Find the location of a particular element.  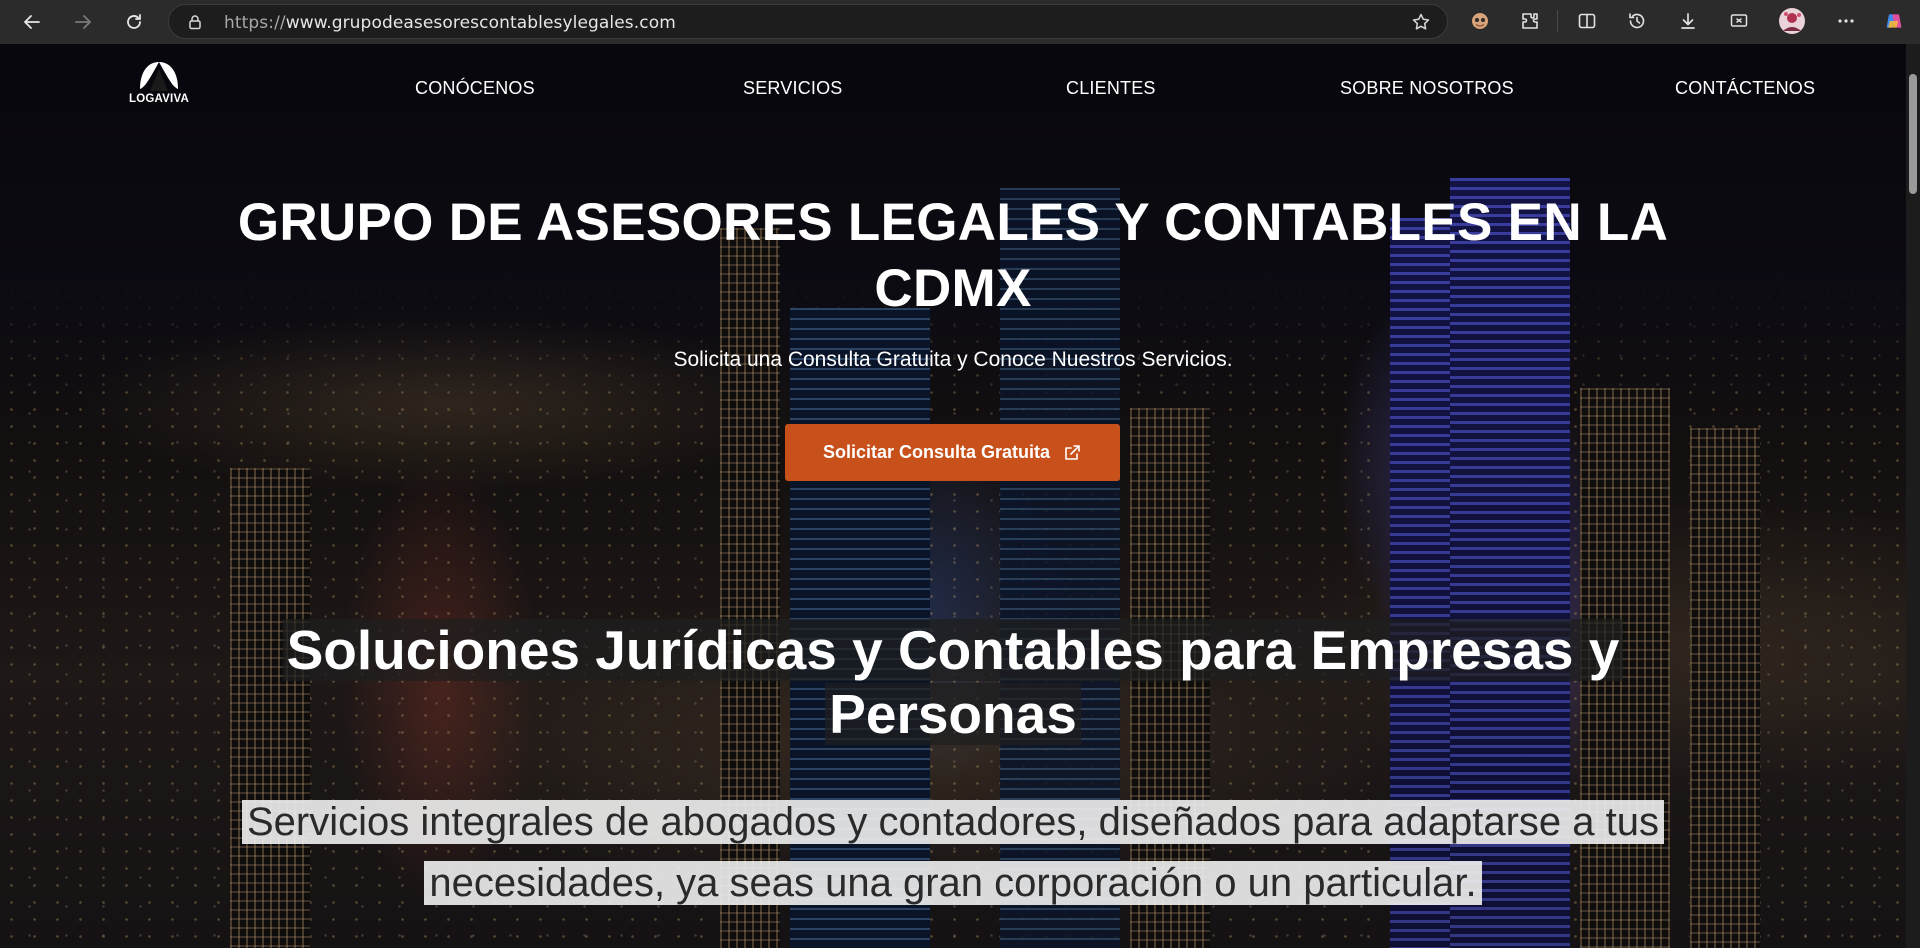

request-consultation-button: Solicitar Consulta Gratuita is located at coordinates (952, 452).